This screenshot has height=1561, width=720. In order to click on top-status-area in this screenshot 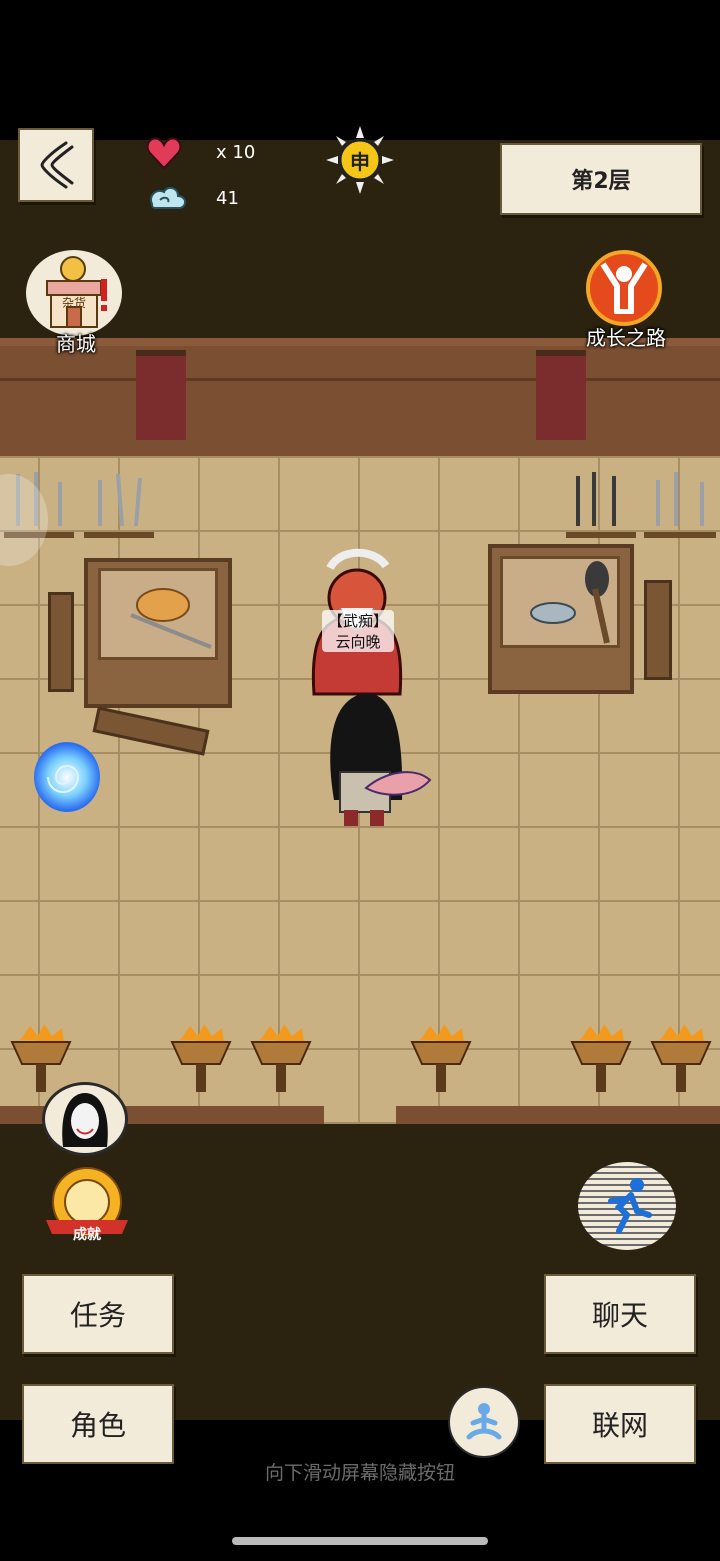, I will do `click(360, 70)`.